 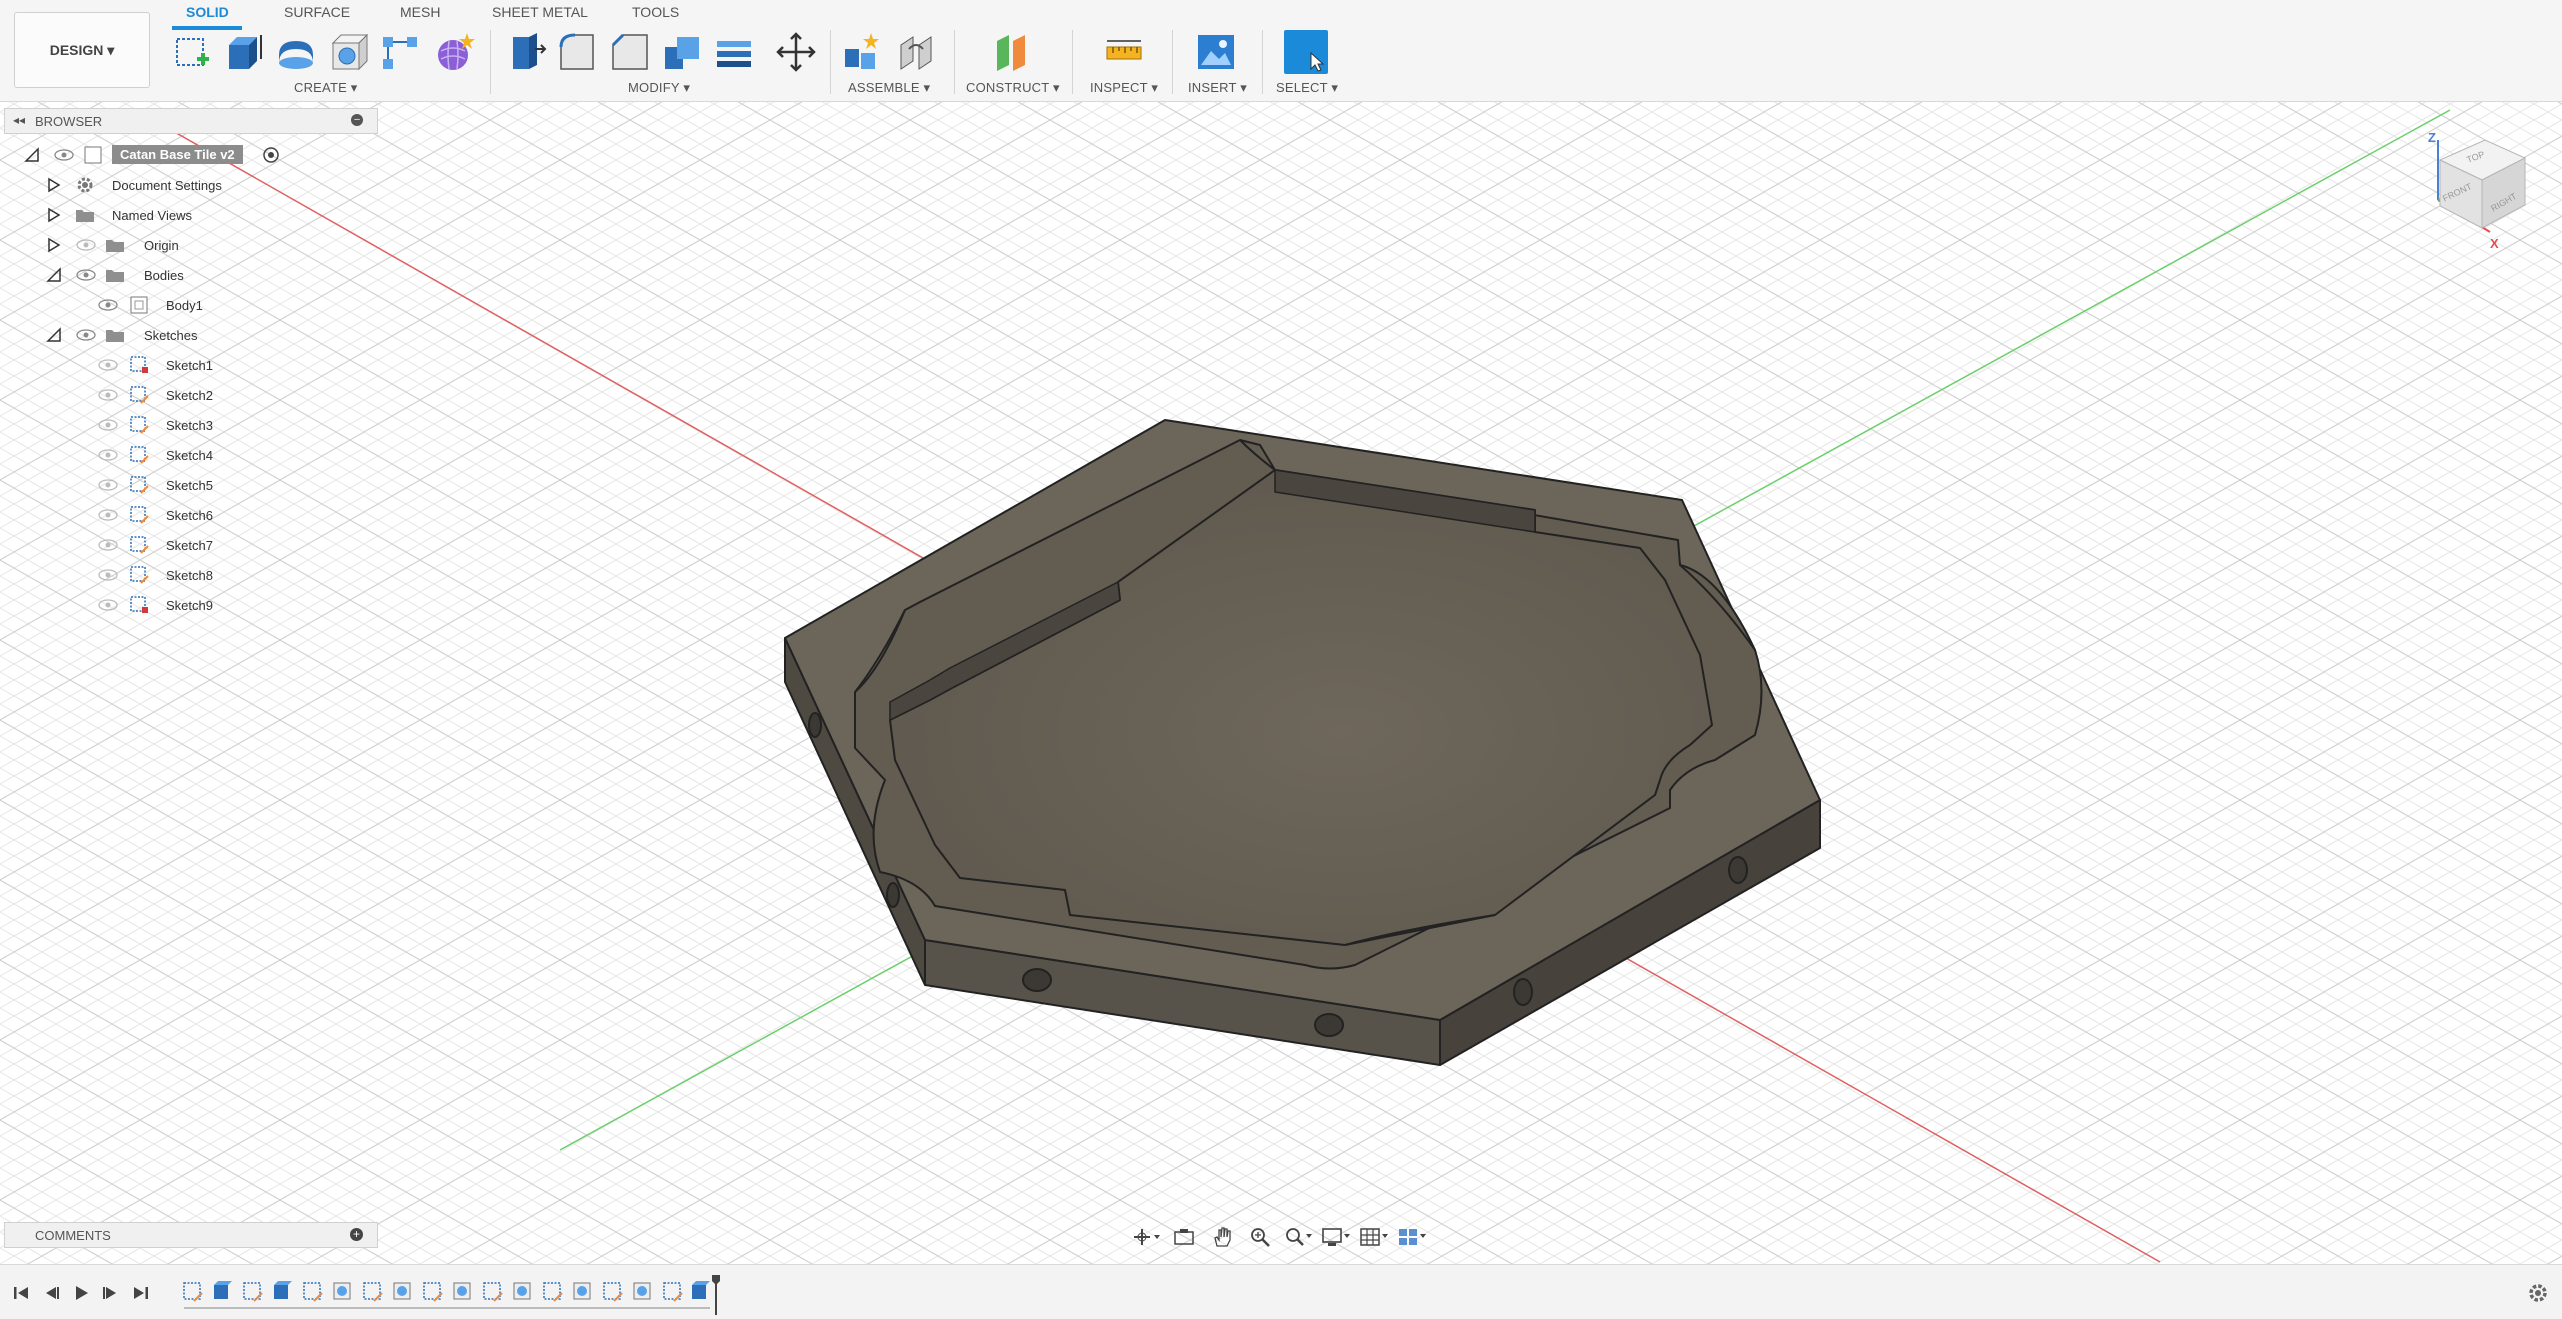 I want to click on browser-item-sketch: Sketch1, so click(x=190, y=365).